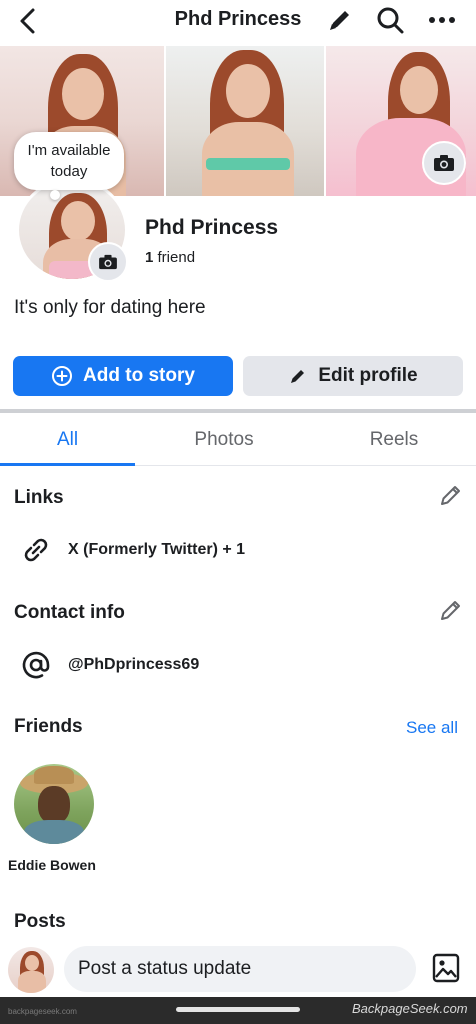 The width and height of the screenshot is (476, 1024). I want to click on tab-reels: Reels, so click(394, 440).